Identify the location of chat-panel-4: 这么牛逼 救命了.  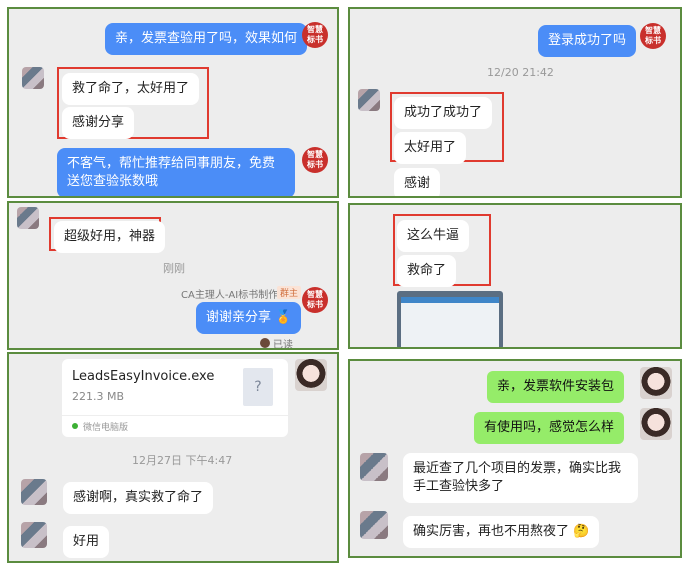
(515, 276).